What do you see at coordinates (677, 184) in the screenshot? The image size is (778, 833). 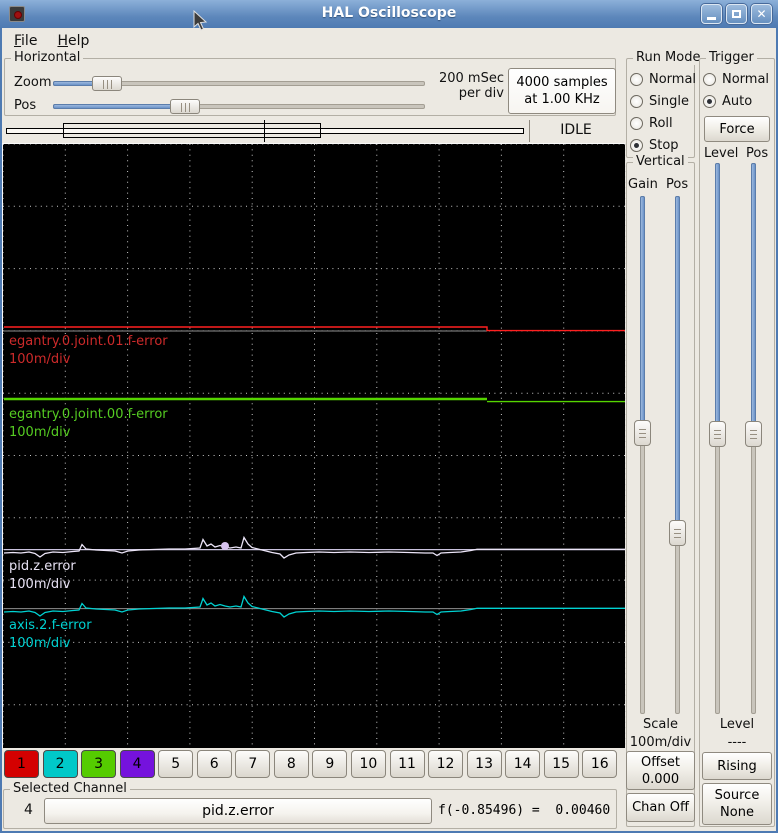 I see `vertical-pos-label: Pos` at bounding box center [677, 184].